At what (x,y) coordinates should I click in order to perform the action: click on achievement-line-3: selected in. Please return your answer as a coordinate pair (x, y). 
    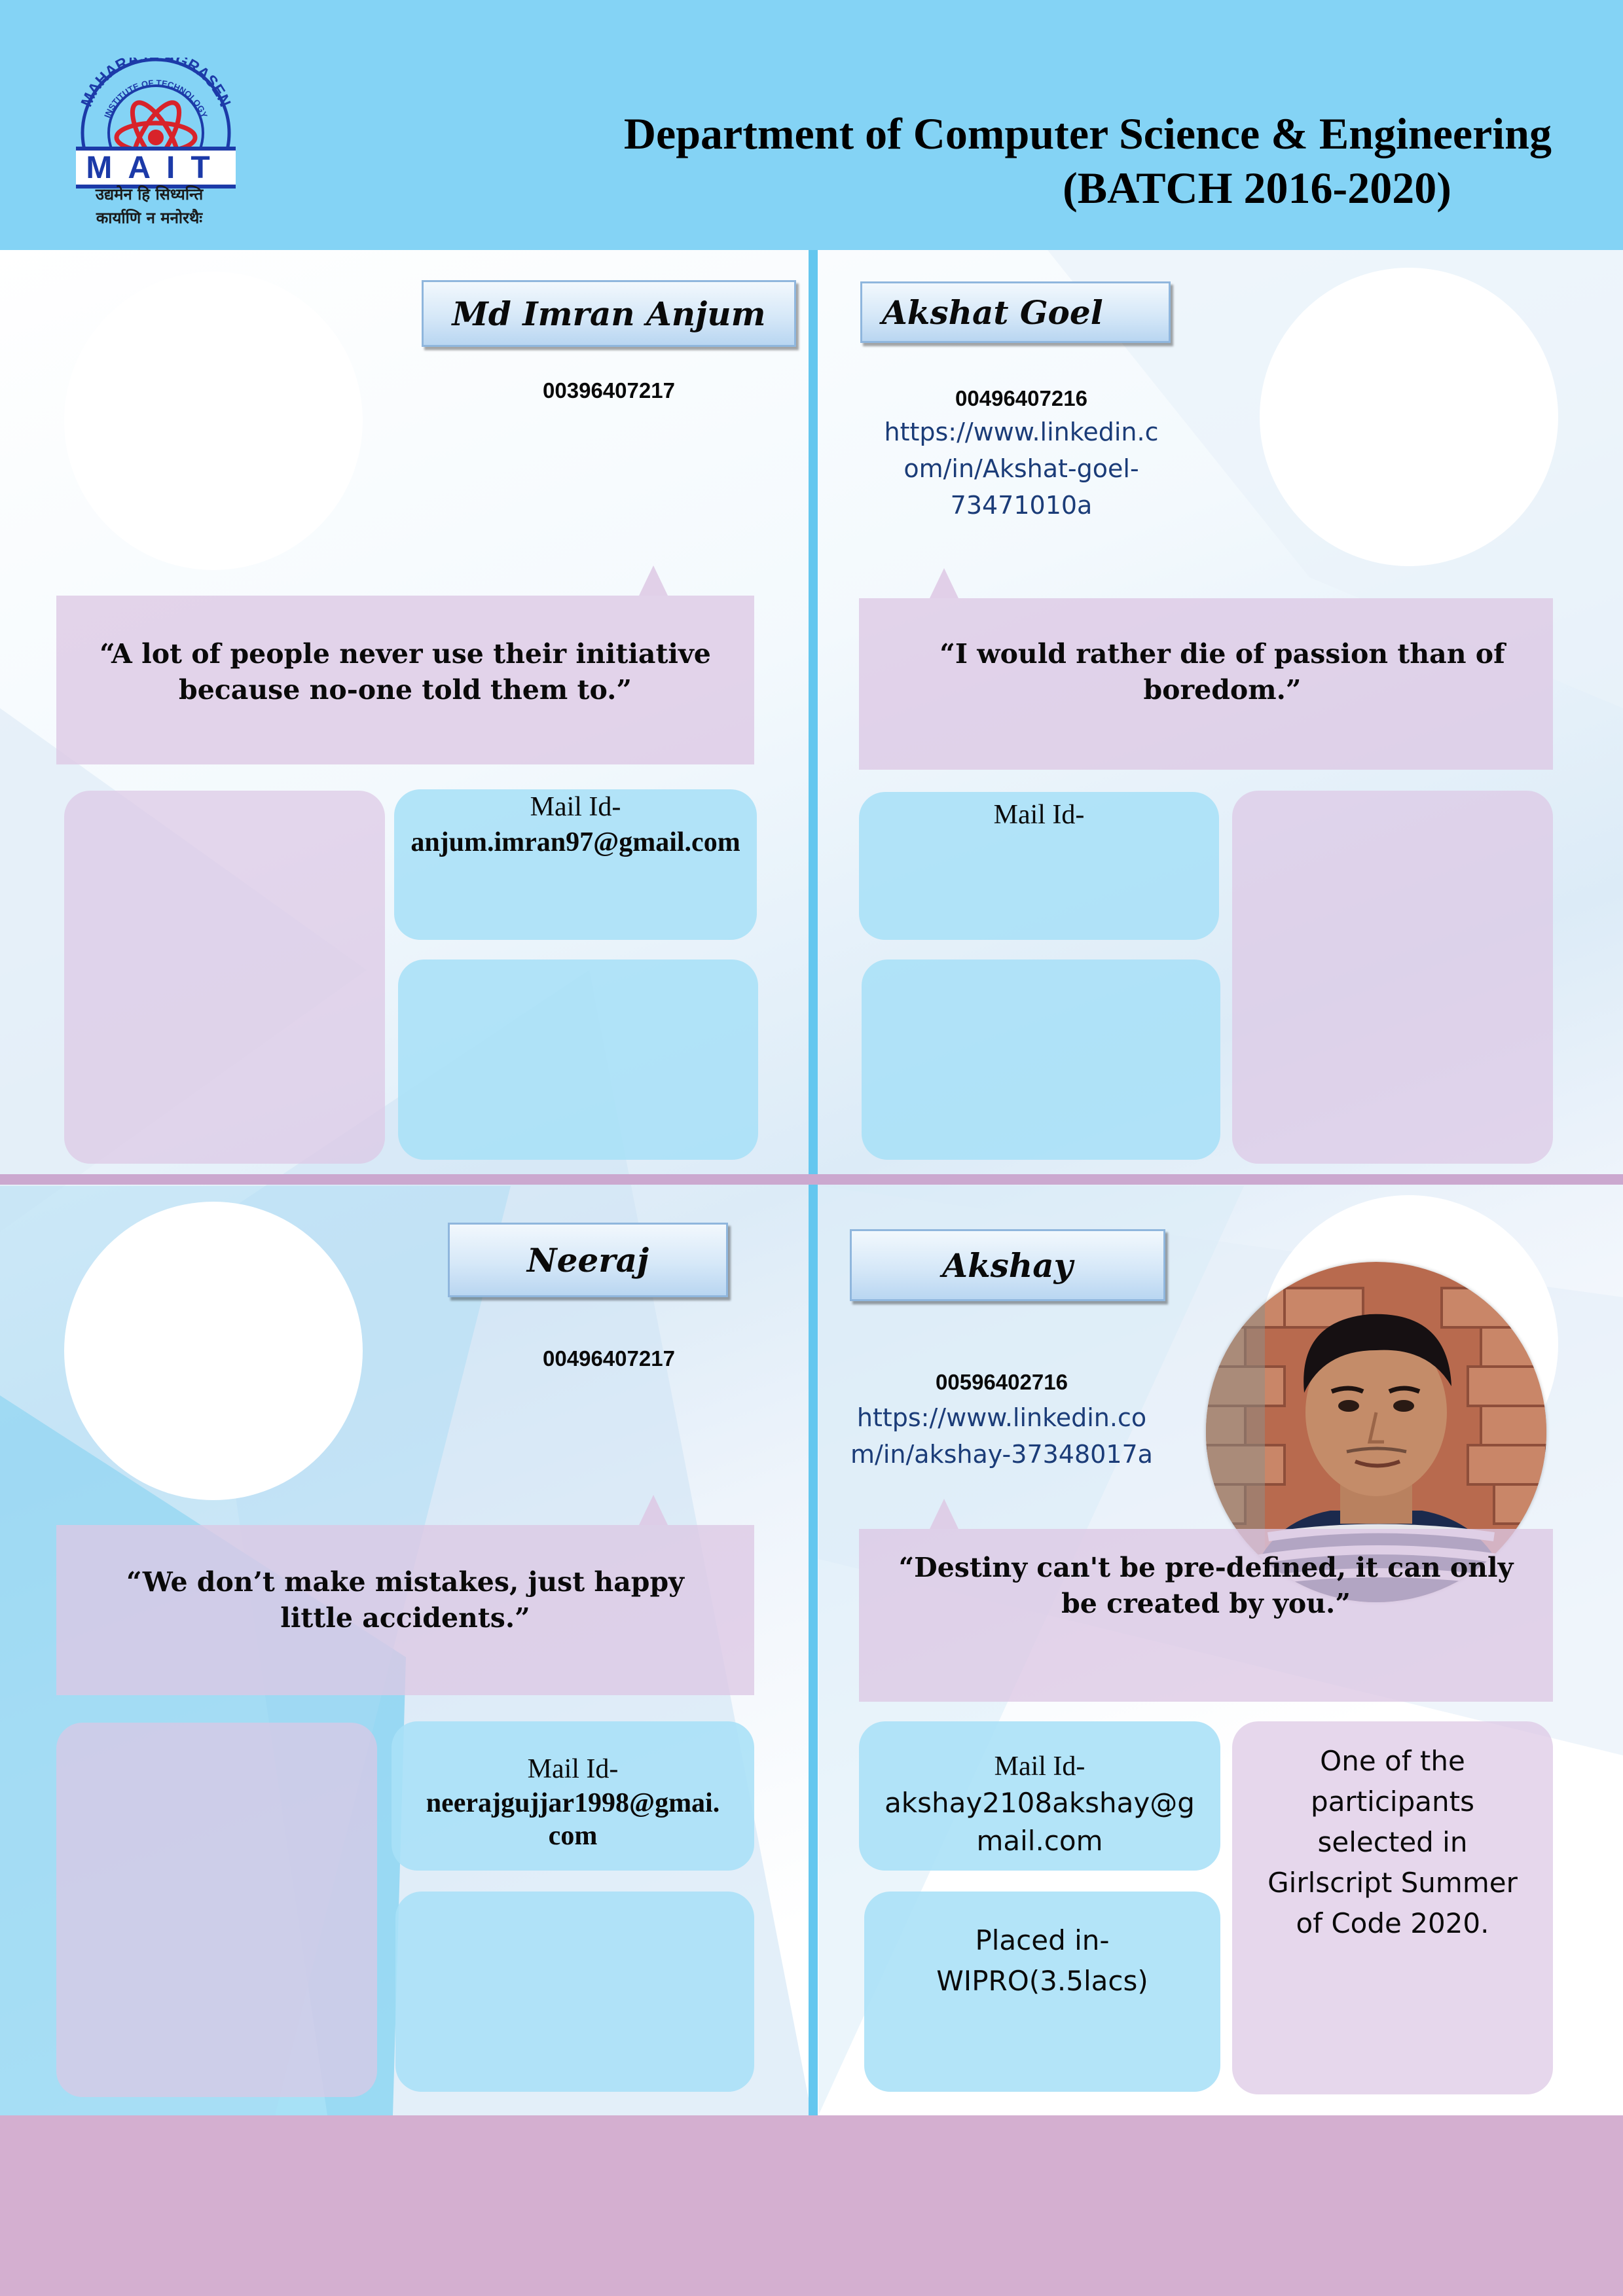
    Looking at the image, I should click on (1392, 1842).